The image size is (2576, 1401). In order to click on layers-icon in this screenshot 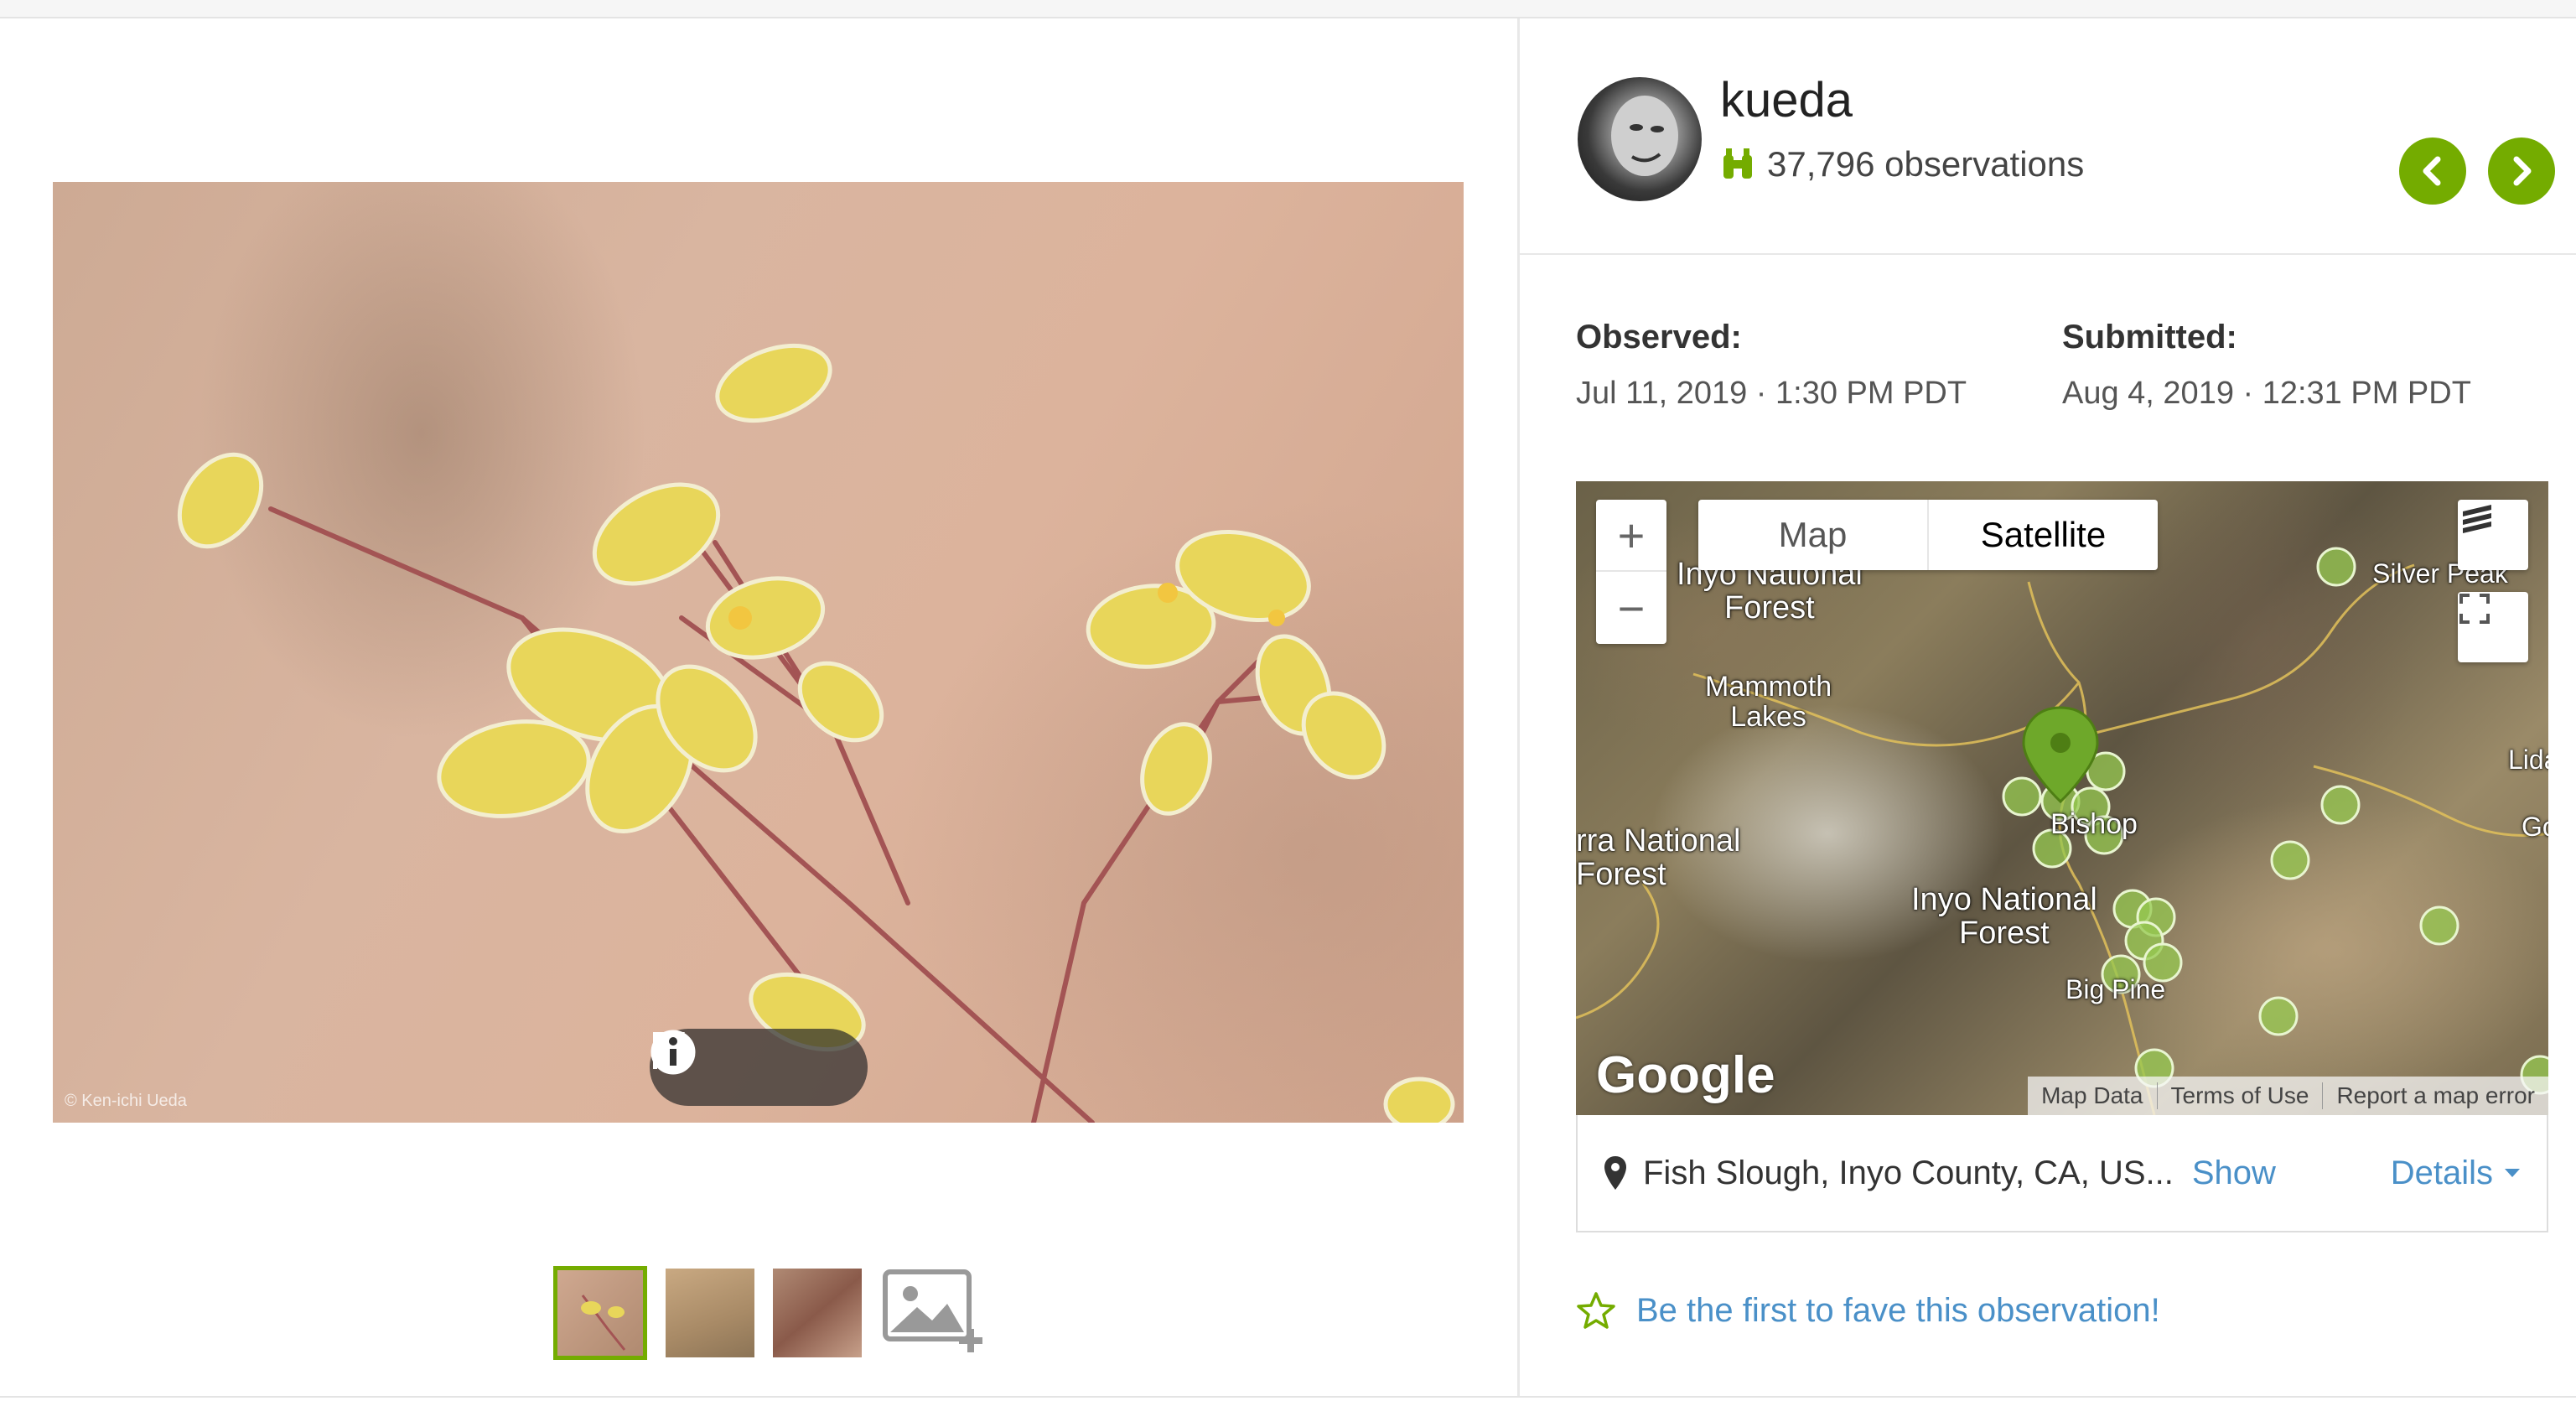, I will do `click(2477, 519)`.